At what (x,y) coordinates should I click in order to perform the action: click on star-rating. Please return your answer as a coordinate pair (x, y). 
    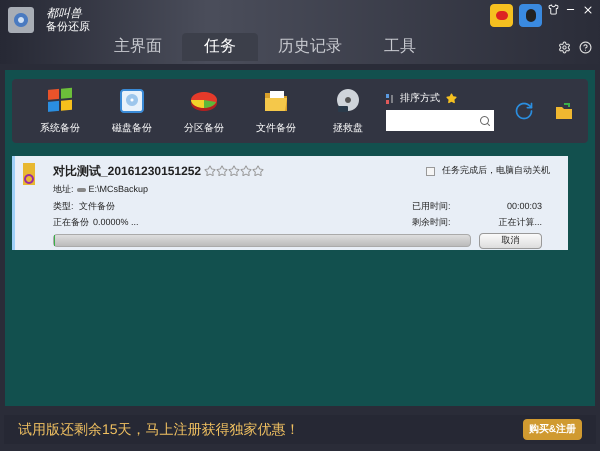
    Looking at the image, I should click on (234, 171).